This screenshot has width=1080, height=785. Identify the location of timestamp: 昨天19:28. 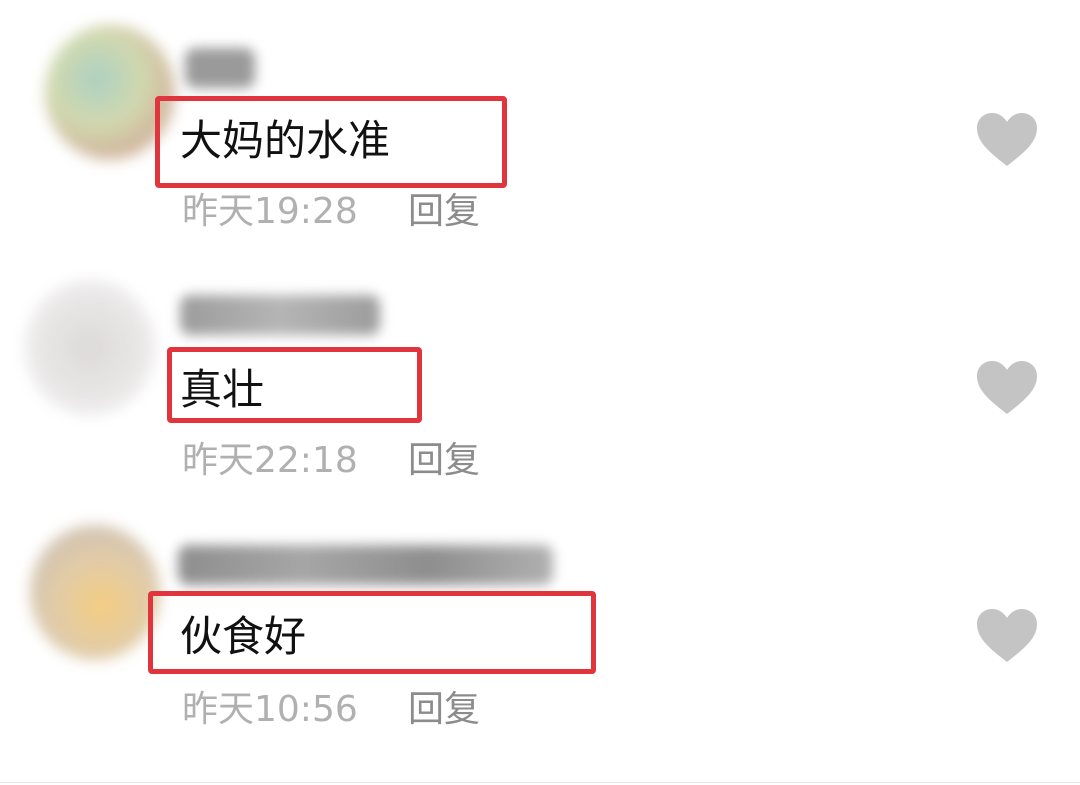
(270, 211).